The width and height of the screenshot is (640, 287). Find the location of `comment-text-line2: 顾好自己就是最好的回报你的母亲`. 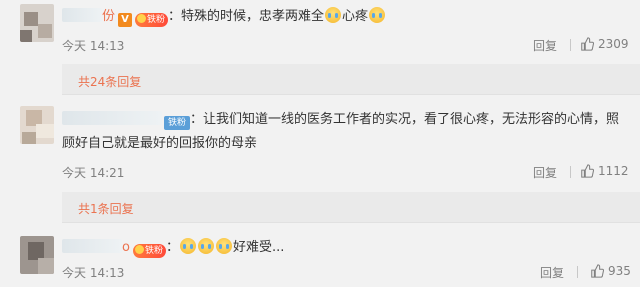

comment-text-line2: 顾好自己就是最好的回报你的母亲 is located at coordinates (160, 143).